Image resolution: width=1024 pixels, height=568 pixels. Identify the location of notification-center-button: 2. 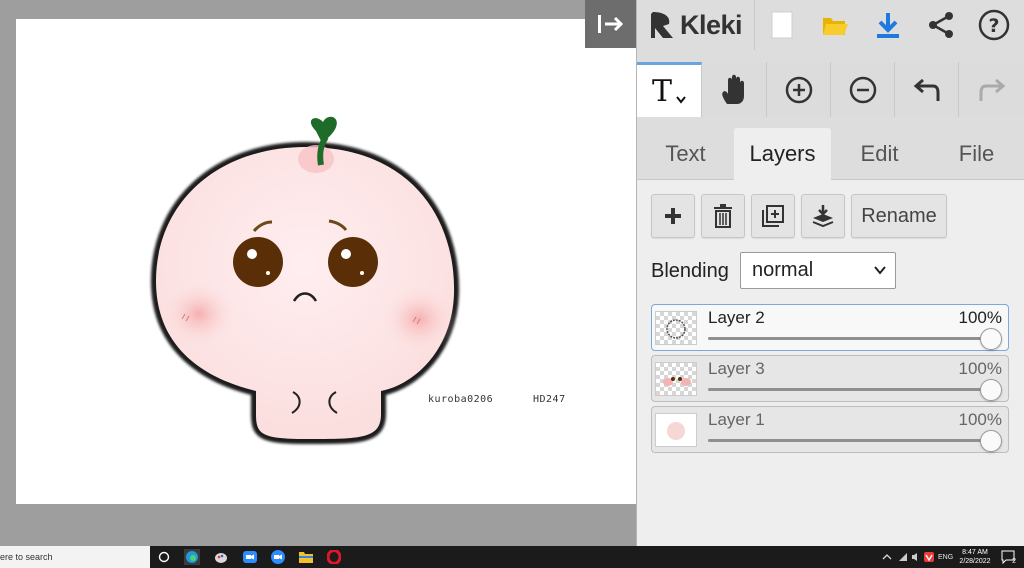
(1008, 557).